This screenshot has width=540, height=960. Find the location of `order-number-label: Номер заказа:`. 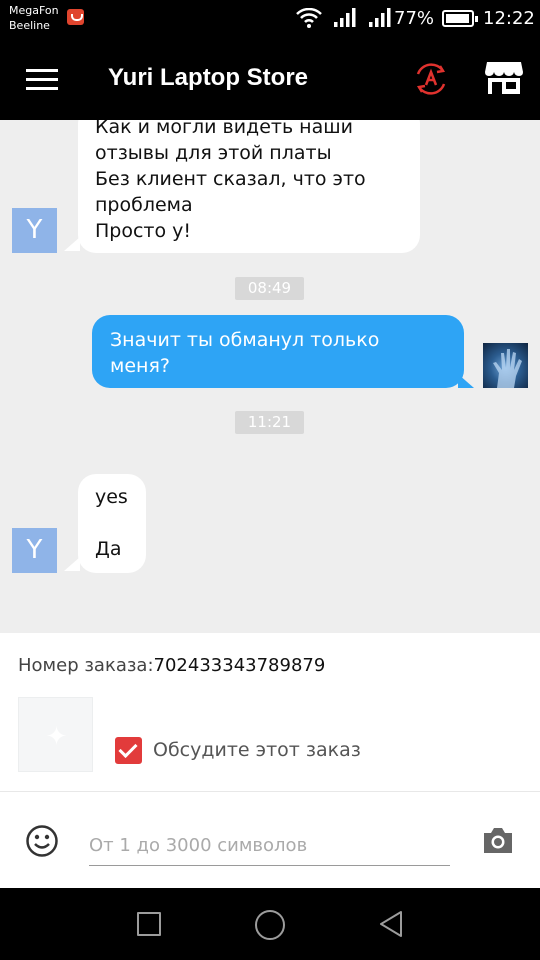

order-number-label: Номер заказа: is located at coordinates (86, 665).